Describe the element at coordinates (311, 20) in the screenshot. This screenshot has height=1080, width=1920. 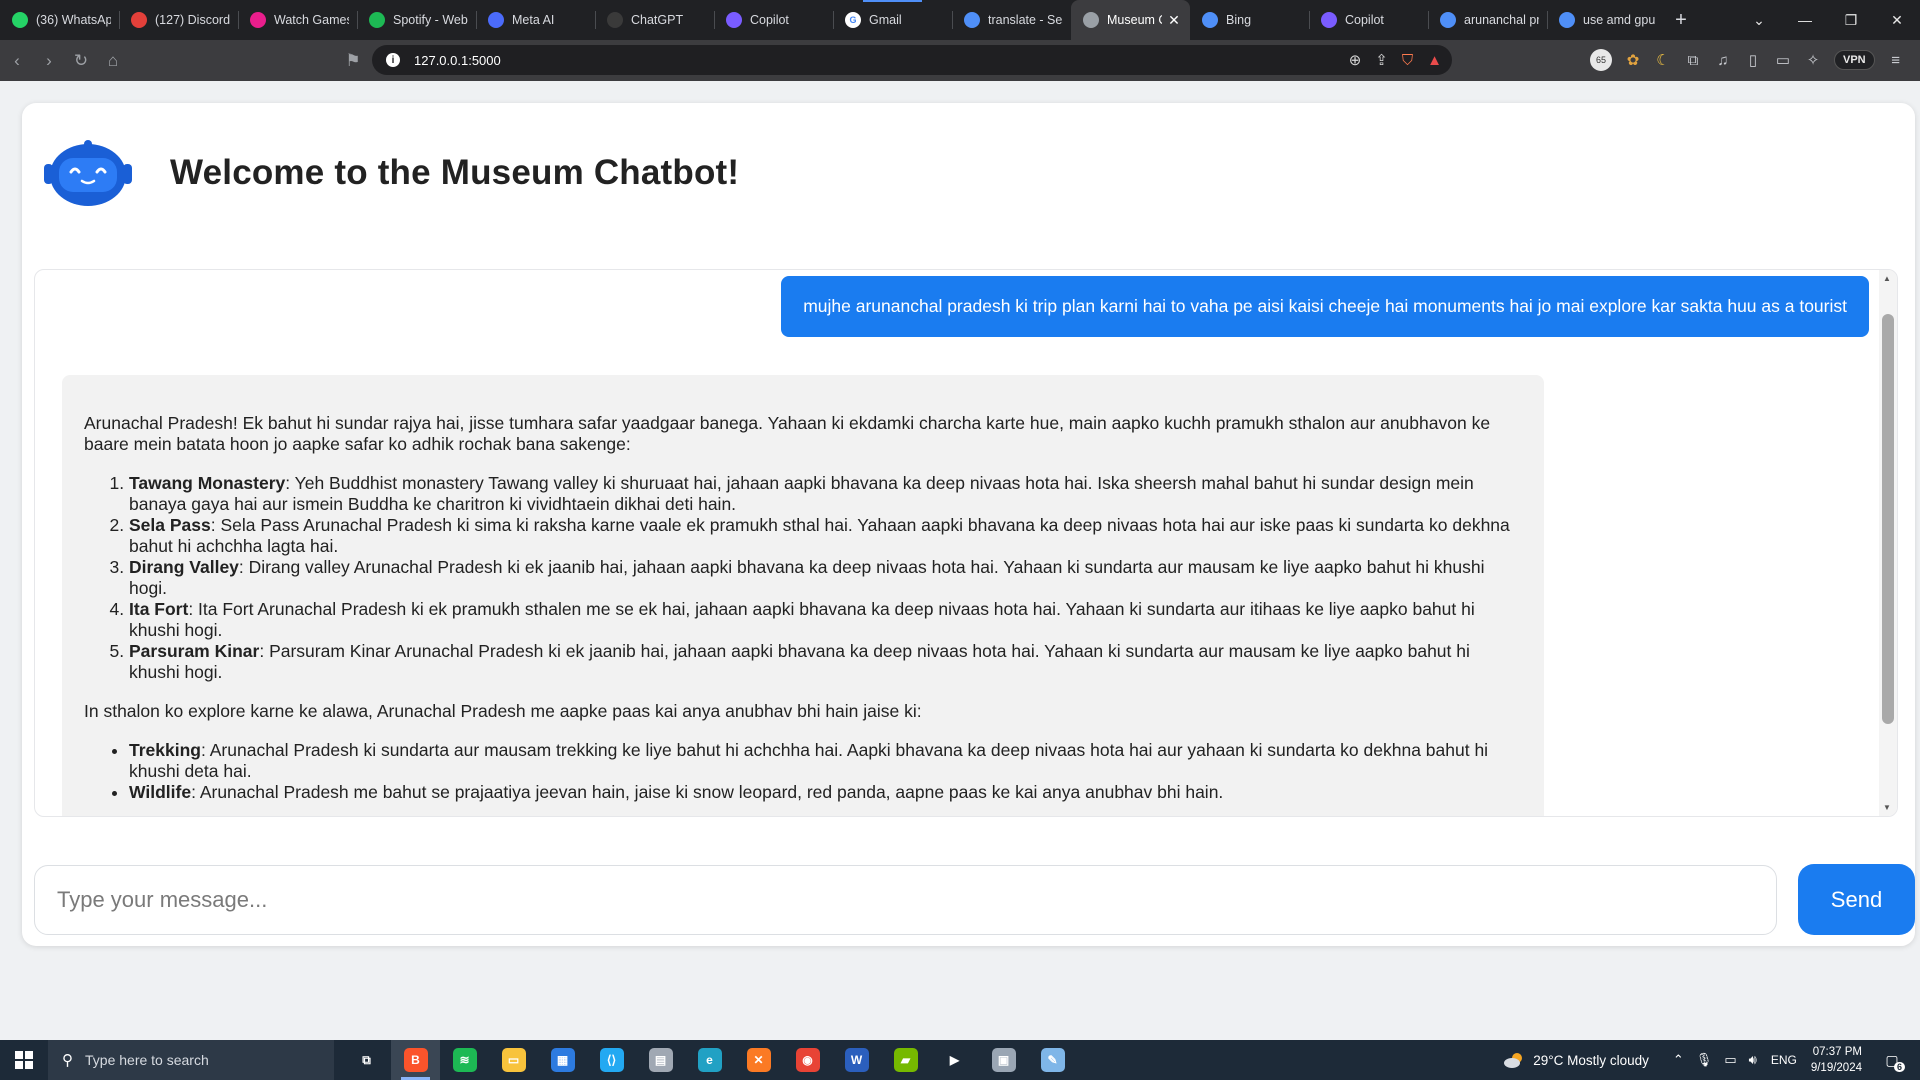
I see `tab-title: Watch Games` at that location.